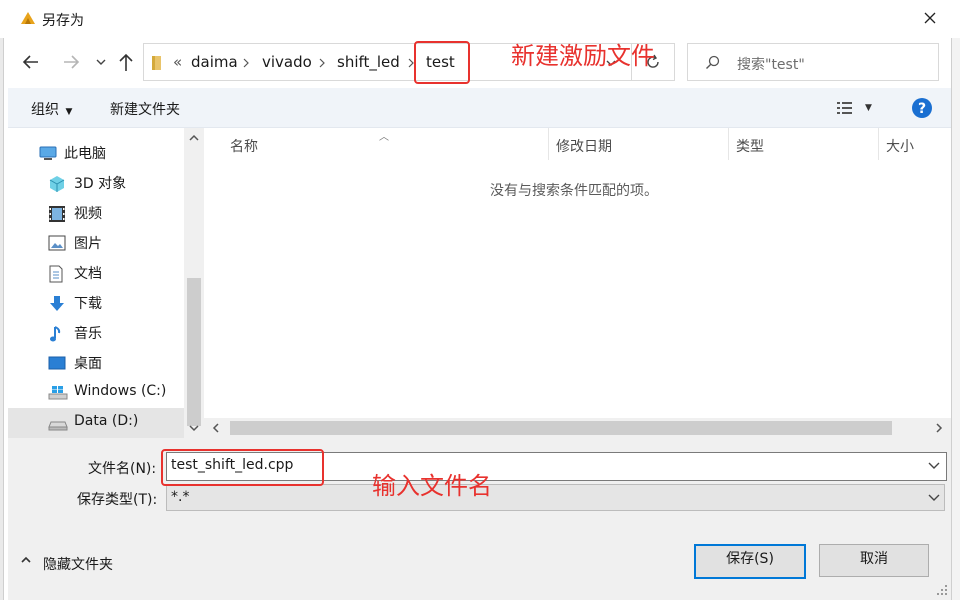  I want to click on picture-icon, so click(57, 243).